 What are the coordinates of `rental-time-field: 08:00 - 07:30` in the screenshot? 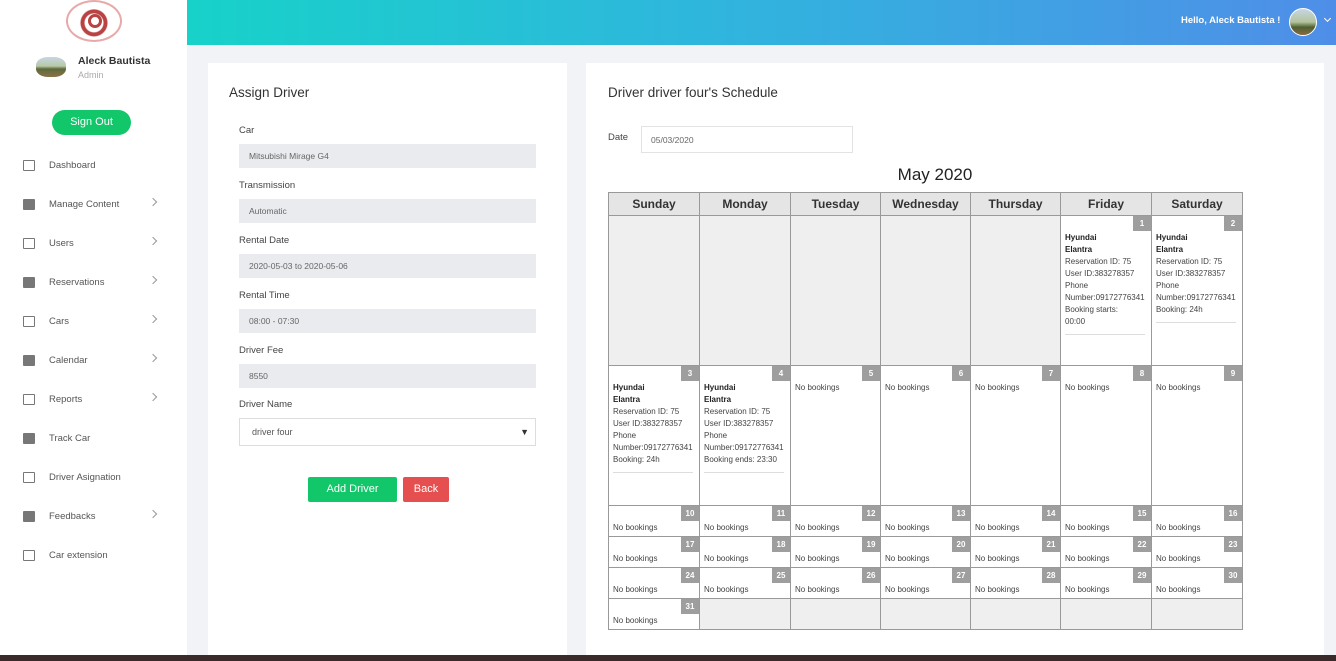 It's located at (387, 321).